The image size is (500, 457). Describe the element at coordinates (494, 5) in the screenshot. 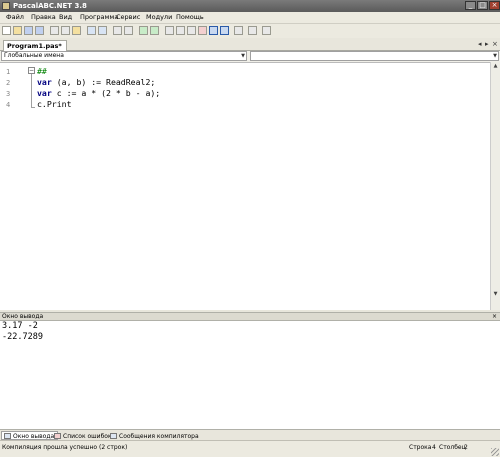

I see `close-window-button: ×` at that location.